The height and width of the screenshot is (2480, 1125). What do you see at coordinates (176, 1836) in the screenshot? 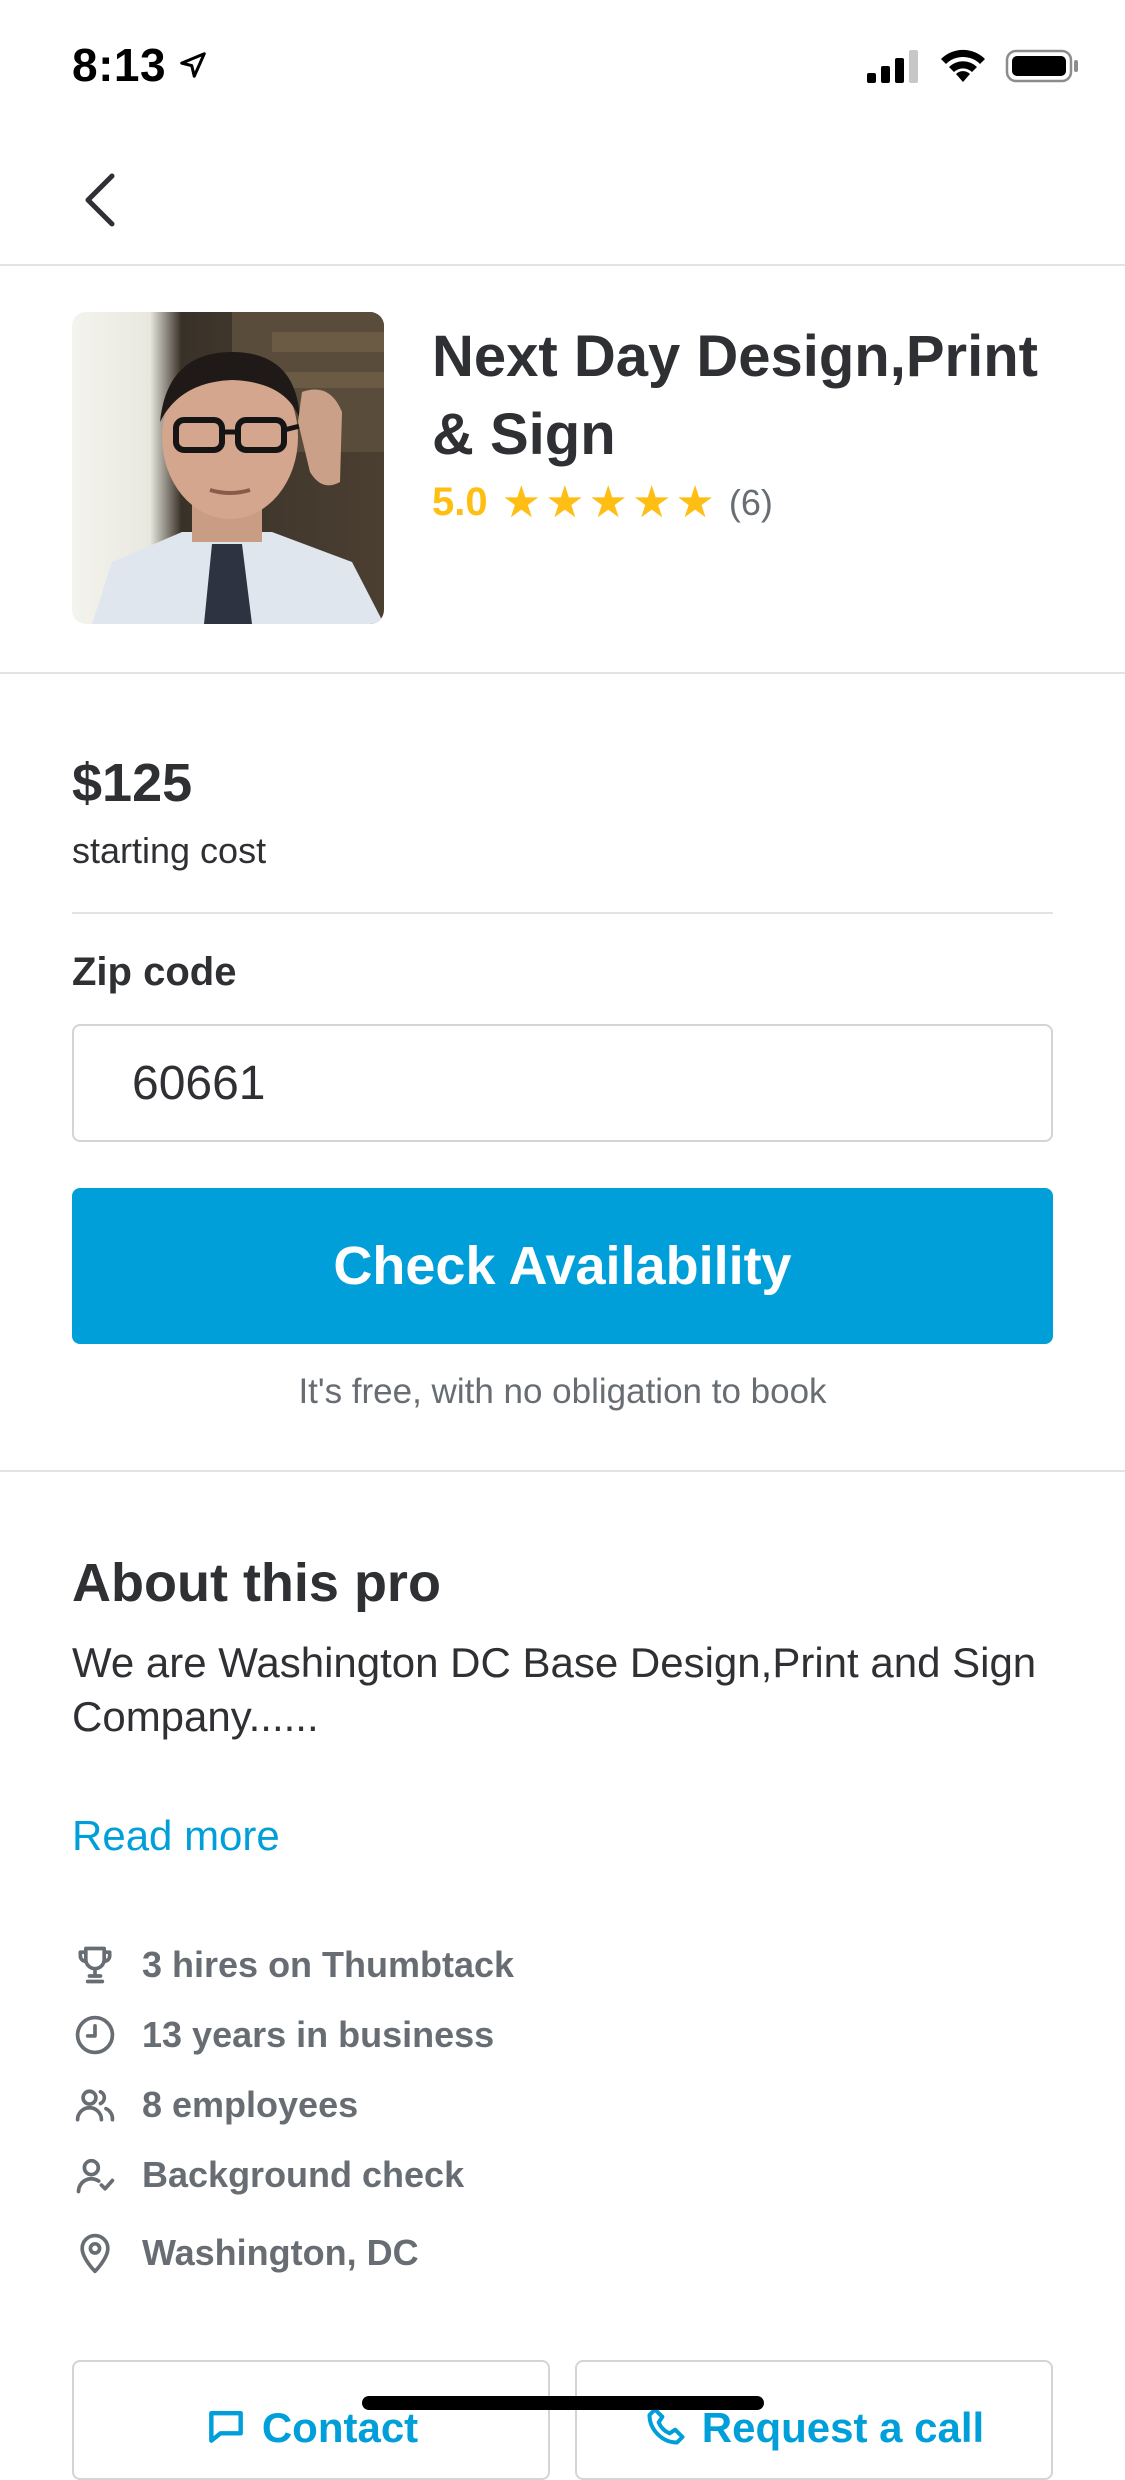
I see `read-more-link: Read more` at bounding box center [176, 1836].